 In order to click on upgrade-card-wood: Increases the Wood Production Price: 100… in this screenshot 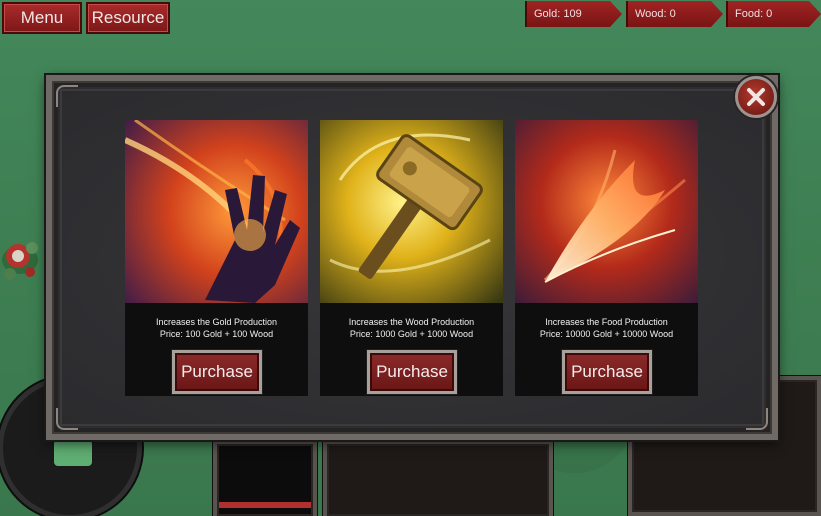, I will do `click(411, 258)`.